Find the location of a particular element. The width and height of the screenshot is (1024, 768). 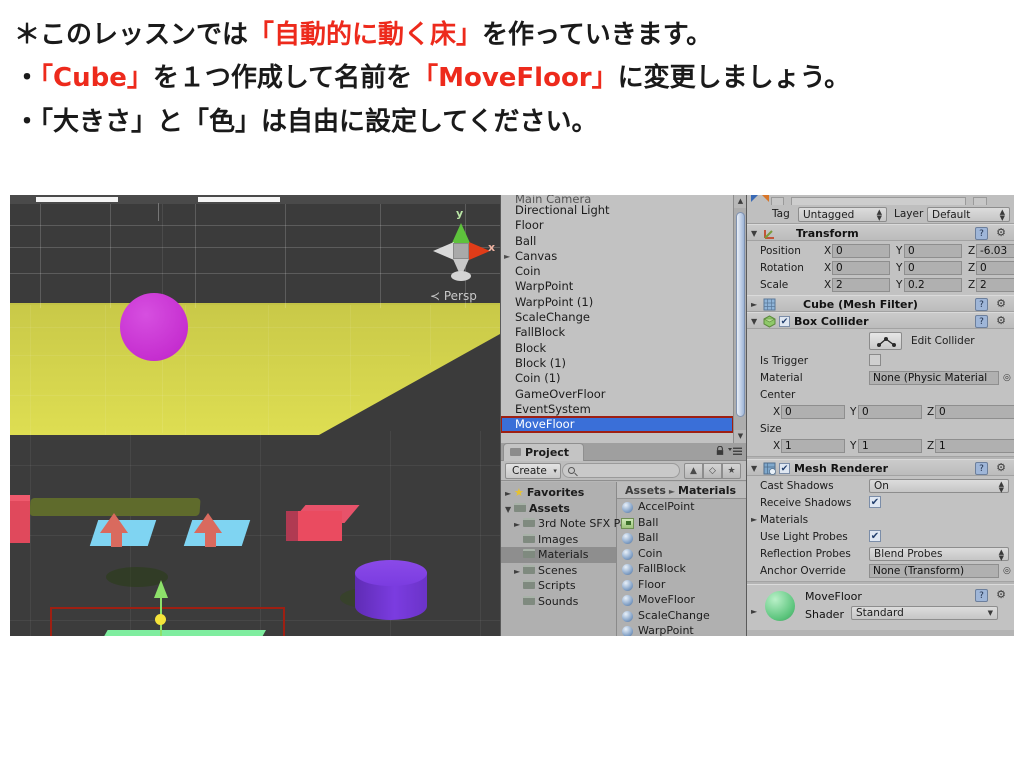

asset-item-accelpoint: AccelPoint is located at coordinates (681, 507).